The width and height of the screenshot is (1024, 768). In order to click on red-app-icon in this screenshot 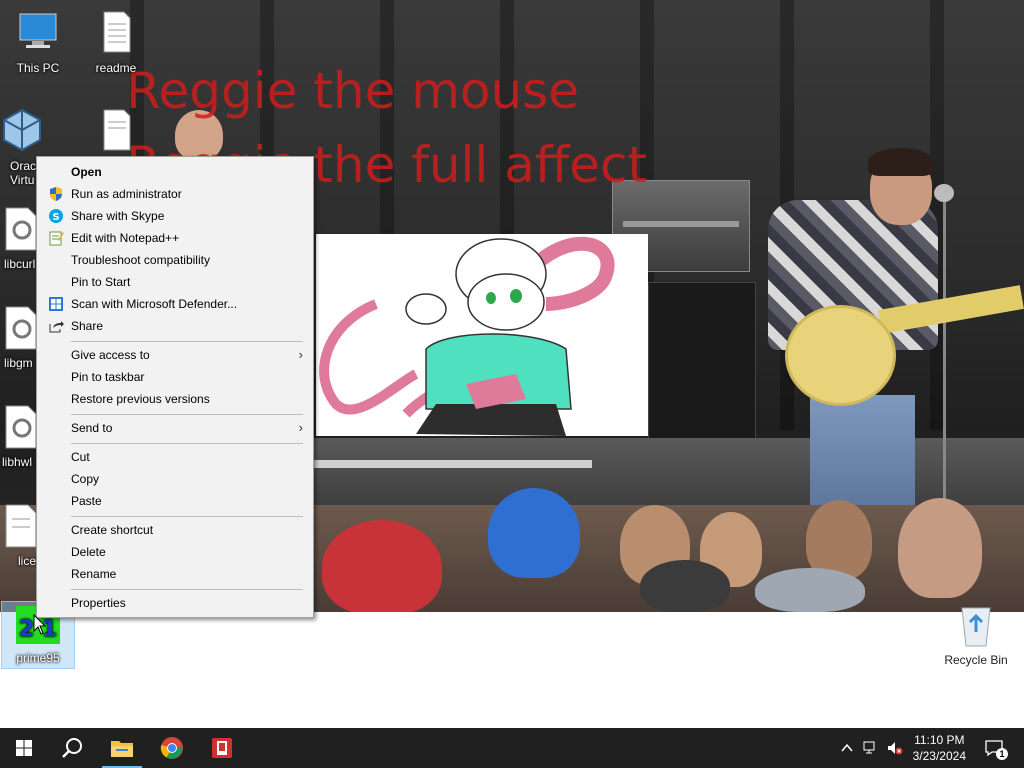, I will do `click(222, 748)`.